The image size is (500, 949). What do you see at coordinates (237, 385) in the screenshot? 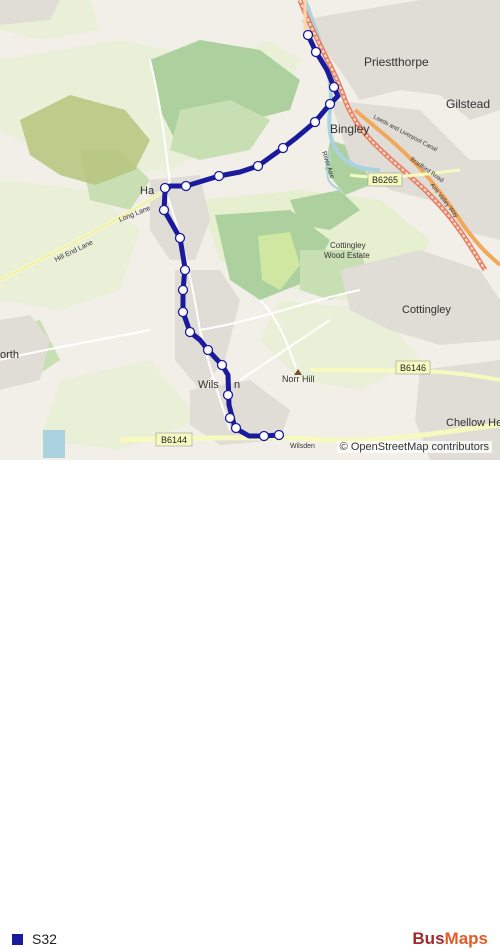
I see `place-label-wilsden-tail: n` at bounding box center [237, 385].